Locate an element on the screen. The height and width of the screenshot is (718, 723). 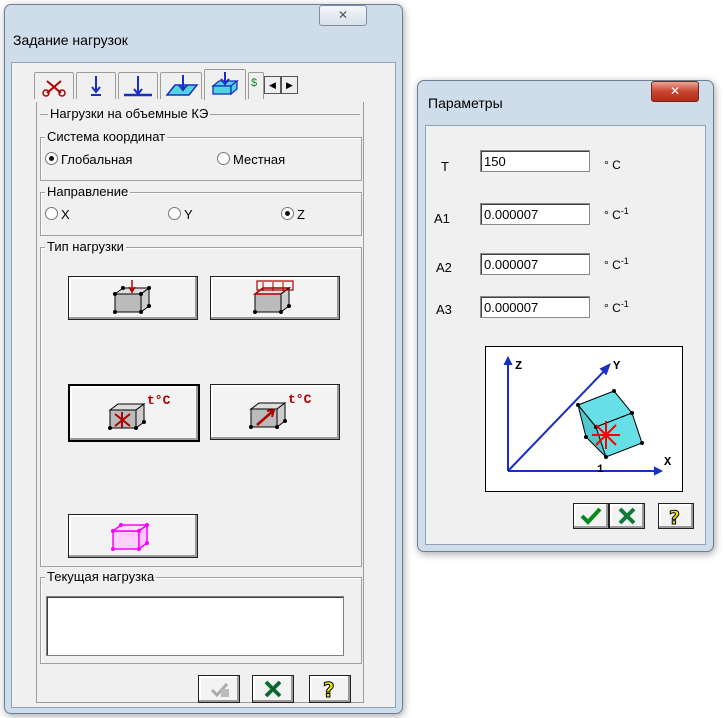
param-unit-t: ° C is located at coordinates (612, 165).